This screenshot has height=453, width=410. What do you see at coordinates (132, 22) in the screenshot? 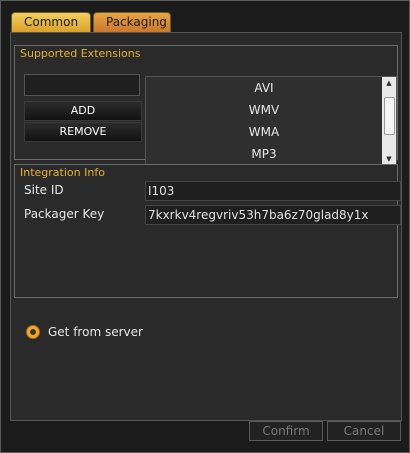
I see `tab-packaging: Packaging` at bounding box center [132, 22].